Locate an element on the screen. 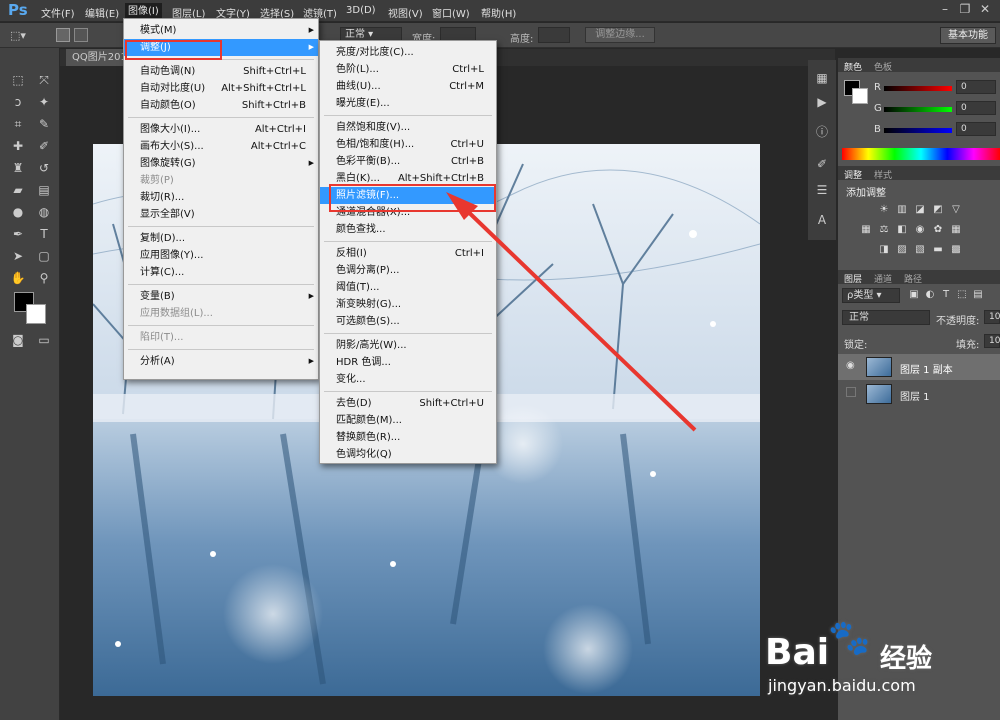 The height and width of the screenshot is (720, 1000). paw-logo-icon: 🐾 is located at coordinates (849, 638).